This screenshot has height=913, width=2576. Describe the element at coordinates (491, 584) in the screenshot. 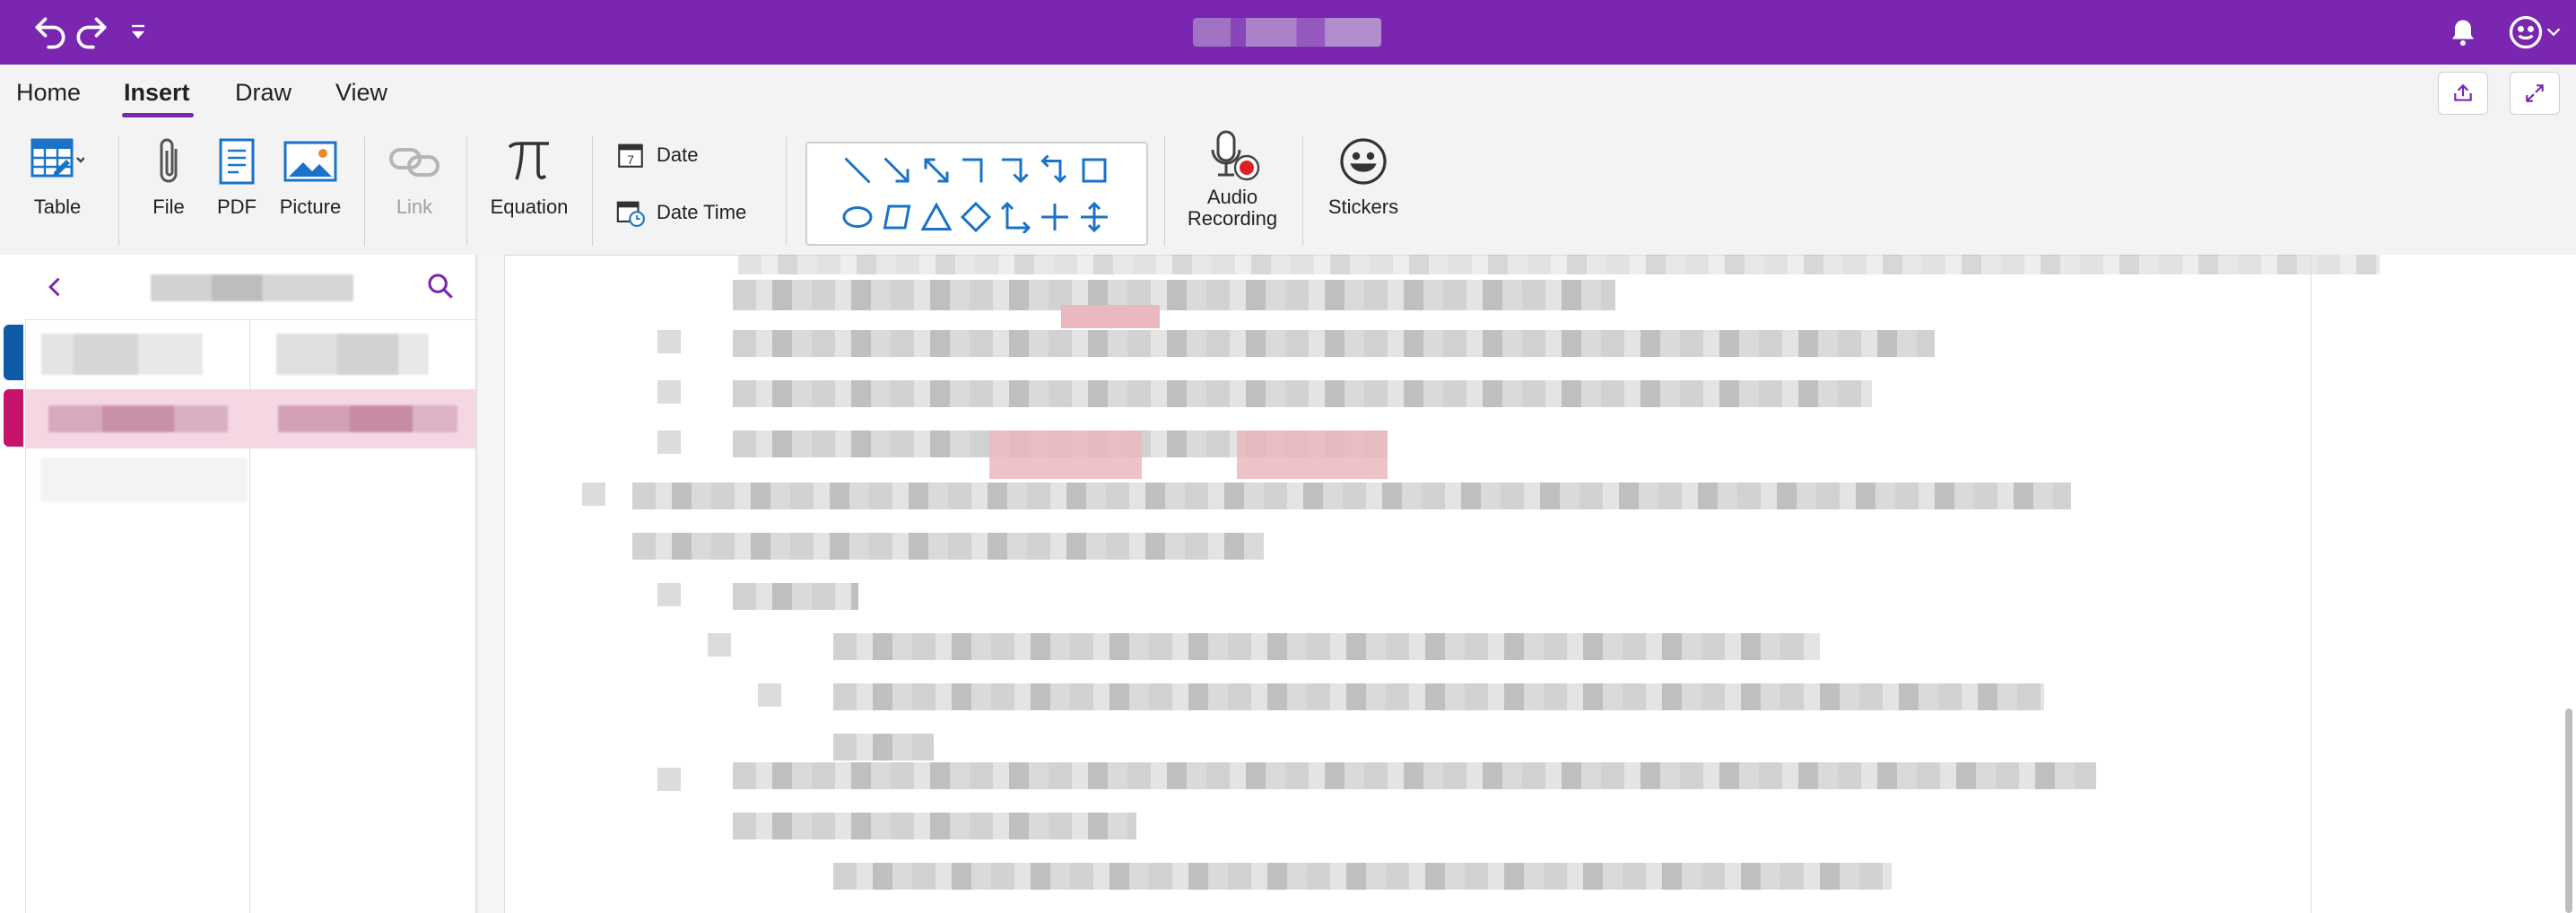

I see `canvas-margin` at that location.